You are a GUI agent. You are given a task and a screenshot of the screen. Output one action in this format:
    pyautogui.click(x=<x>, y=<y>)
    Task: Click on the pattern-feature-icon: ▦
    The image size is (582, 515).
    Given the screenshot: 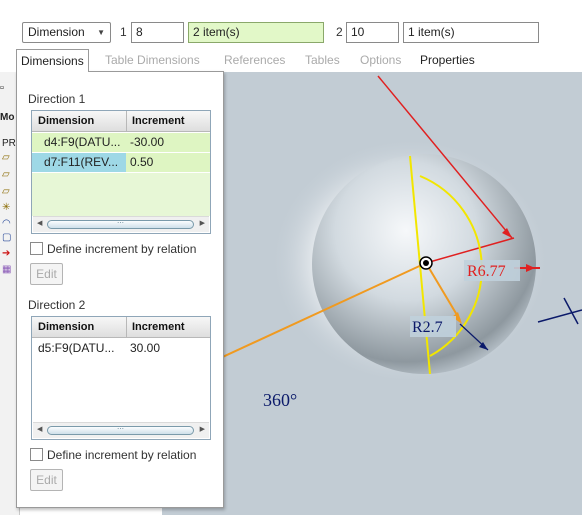 What is the action you would take?
    pyautogui.click(x=7, y=269)
    